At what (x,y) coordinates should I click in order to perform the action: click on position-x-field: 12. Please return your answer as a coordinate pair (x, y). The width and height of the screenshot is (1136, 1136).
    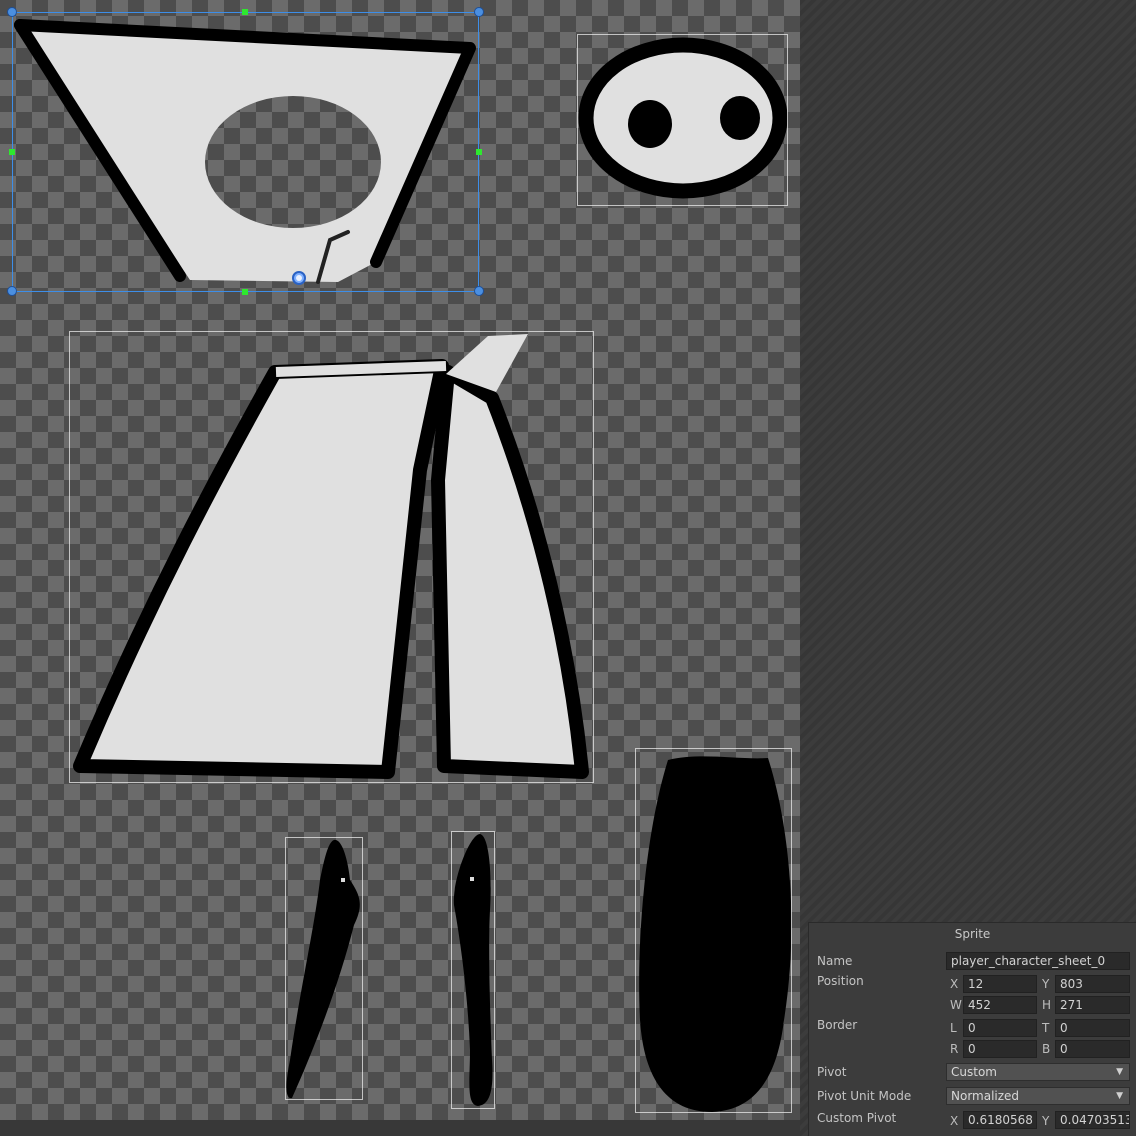
    Looking at the image, I should click on (1000, 984).